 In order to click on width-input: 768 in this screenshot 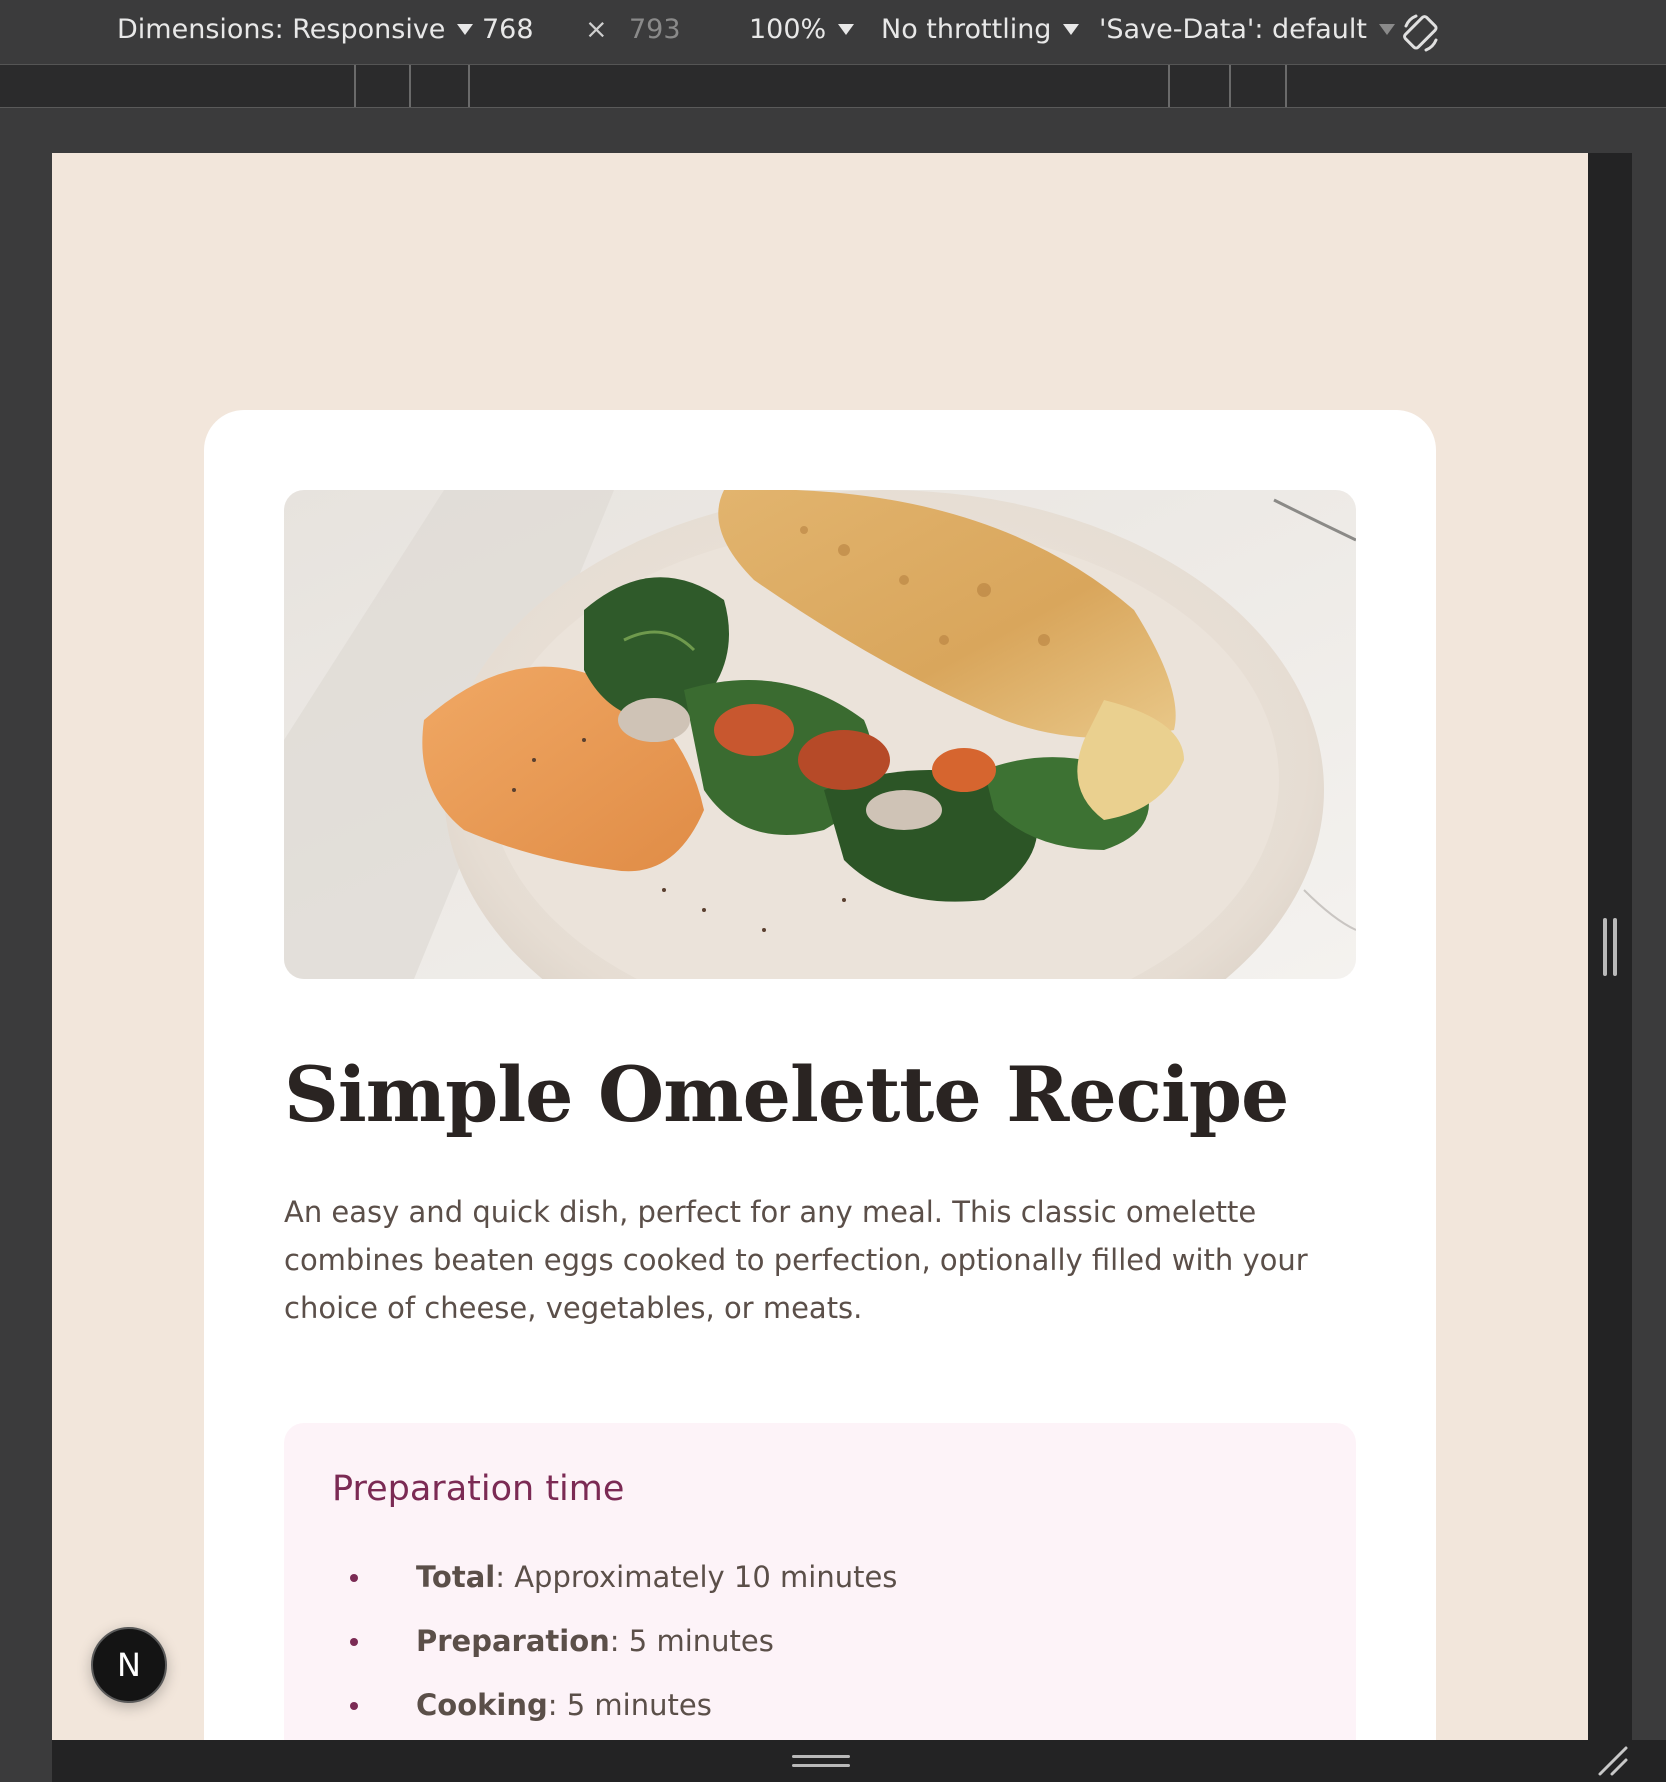, I will do `click(508, 29)`.